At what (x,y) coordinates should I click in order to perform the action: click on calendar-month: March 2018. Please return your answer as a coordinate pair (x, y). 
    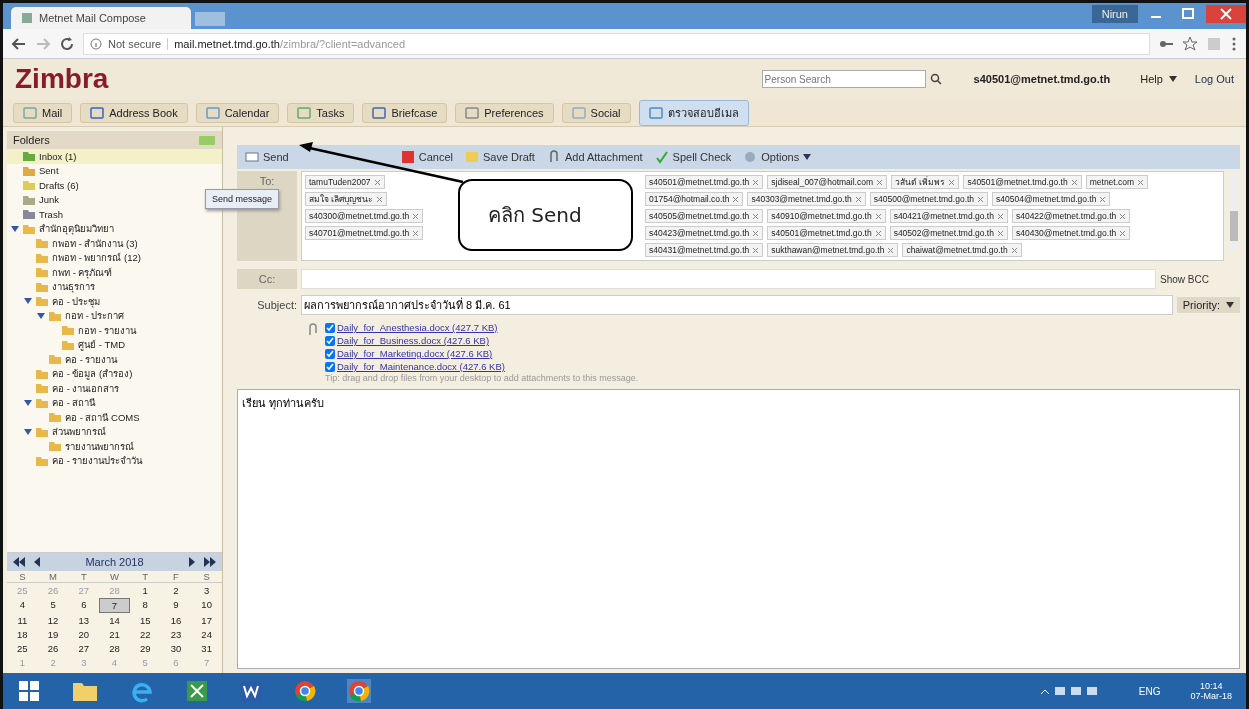
    Looking at the image, I should click on (114, 562).